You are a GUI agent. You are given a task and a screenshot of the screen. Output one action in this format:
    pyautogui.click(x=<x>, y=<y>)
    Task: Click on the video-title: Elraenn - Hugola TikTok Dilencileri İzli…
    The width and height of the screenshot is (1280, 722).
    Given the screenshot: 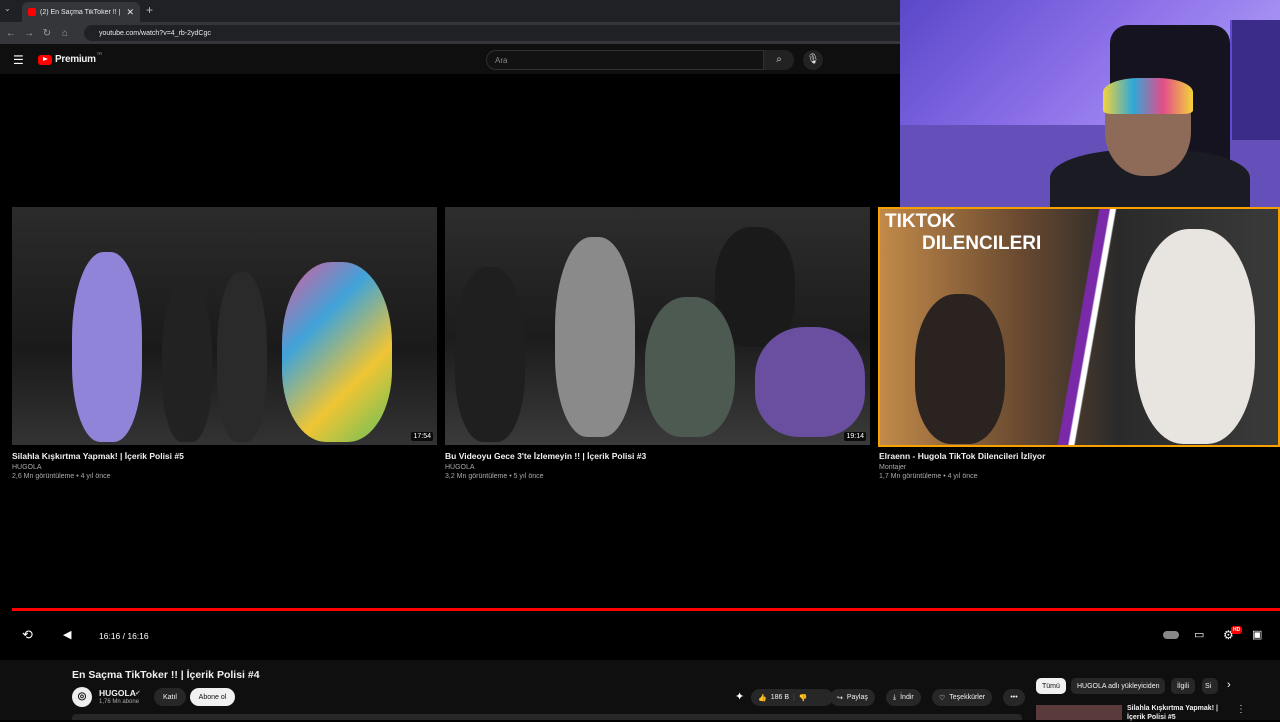 What is the action you would take?
    pyautogui.click(x=962, y=456)
    